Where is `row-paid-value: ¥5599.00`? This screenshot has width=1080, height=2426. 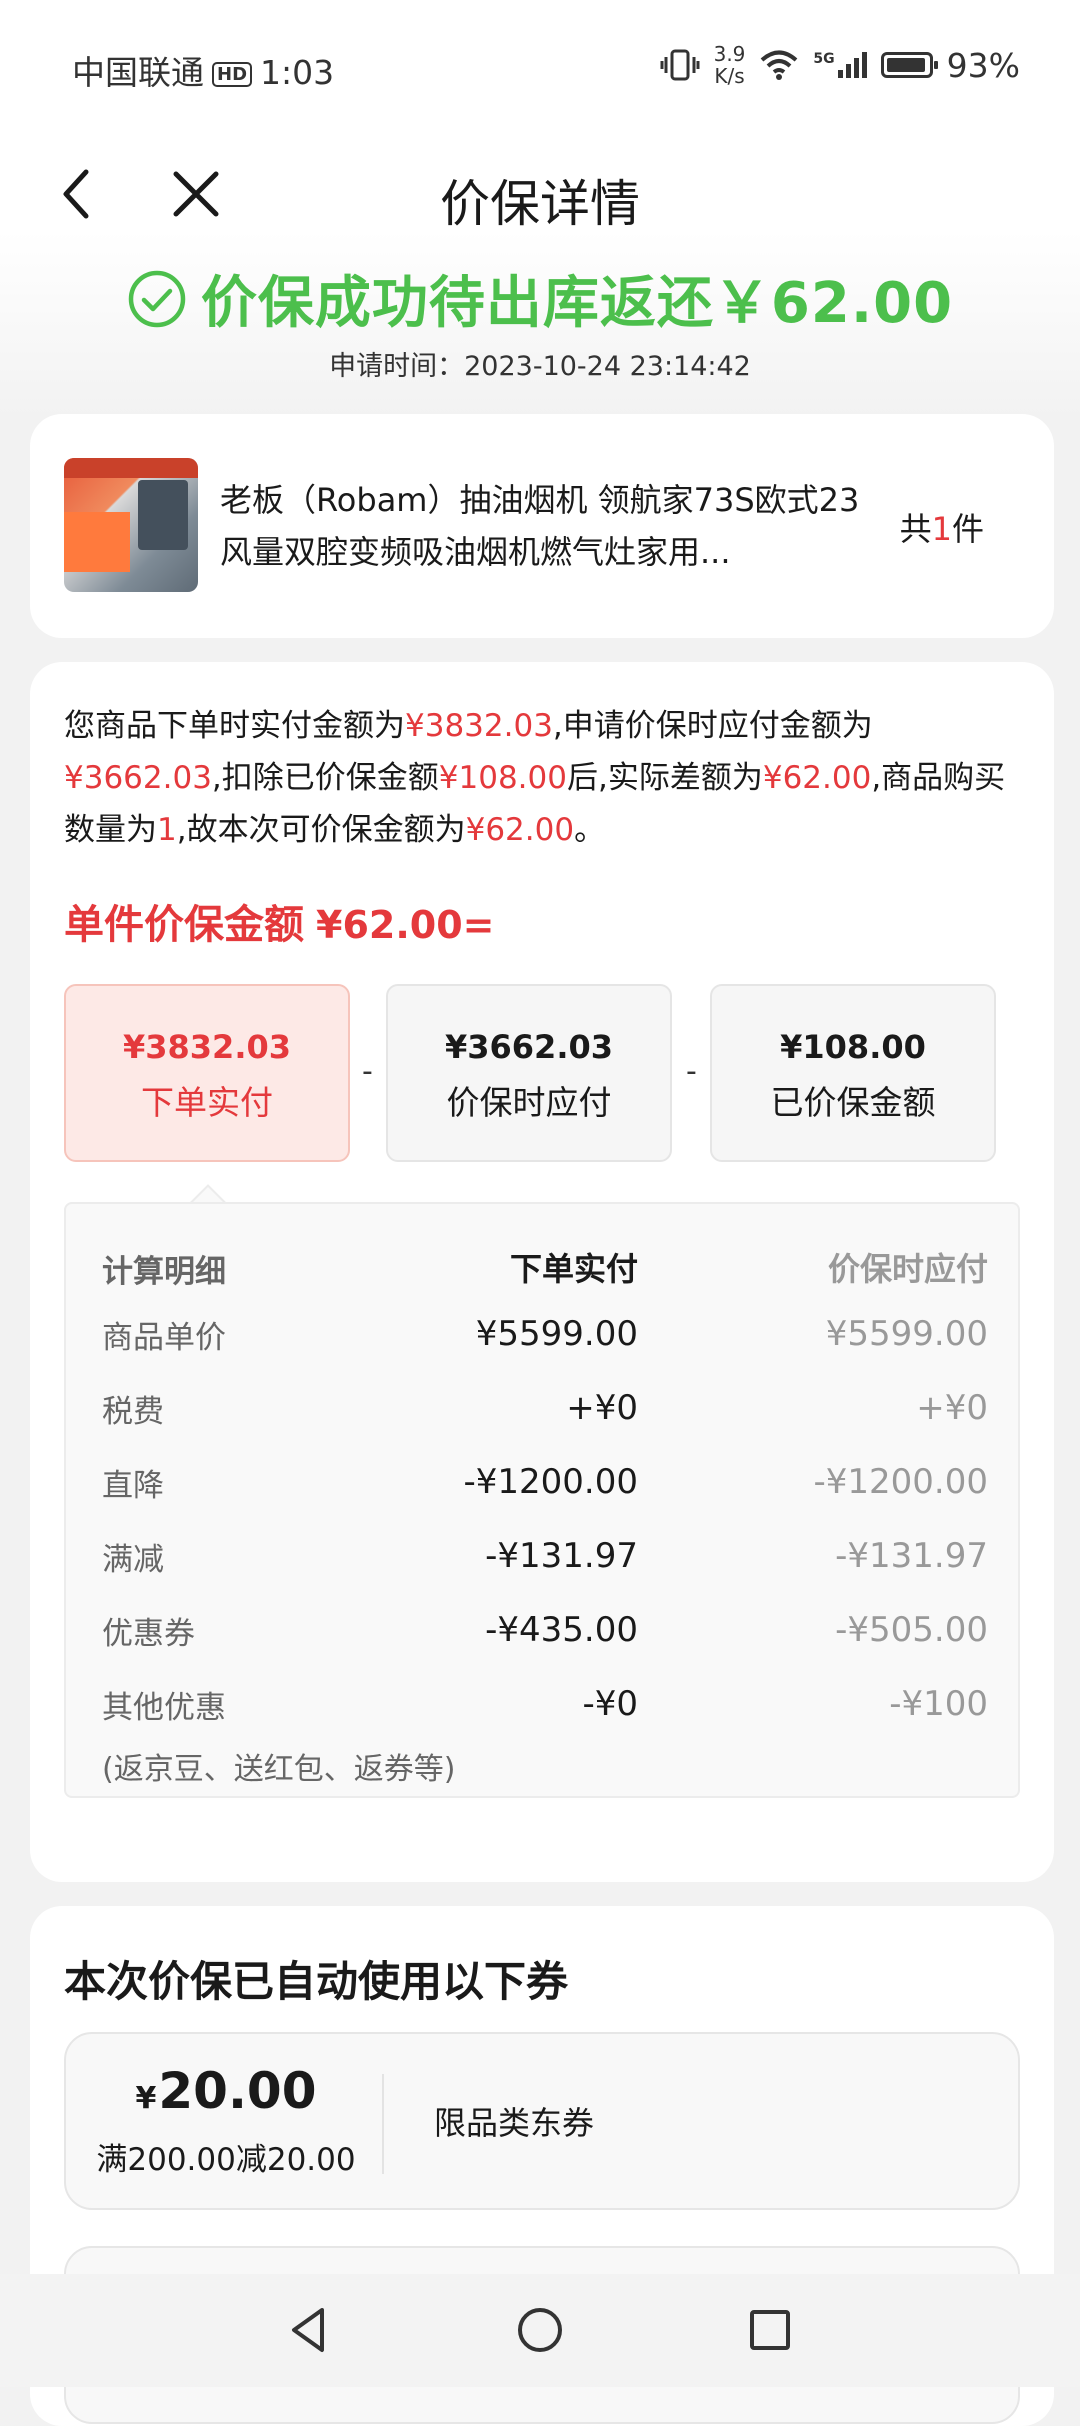 row-paid-value: ¥5599.00 is located at coordinates (556, 1334).